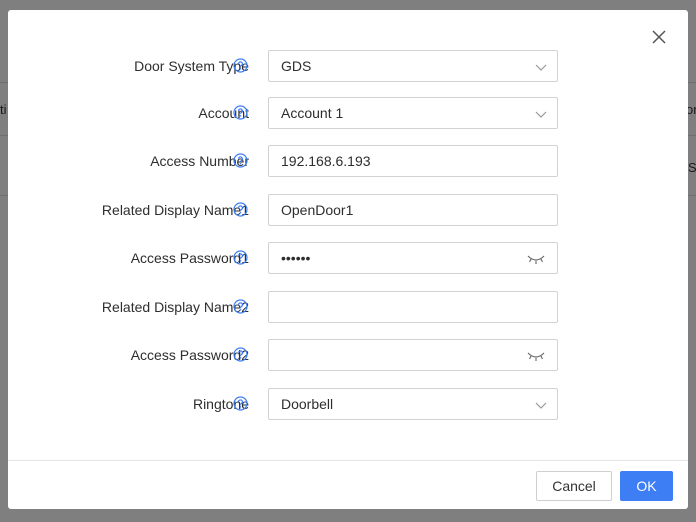 The width and height of the screenshot is (696, 522). I want to click on account-select: Account 1, so click(413, 113).